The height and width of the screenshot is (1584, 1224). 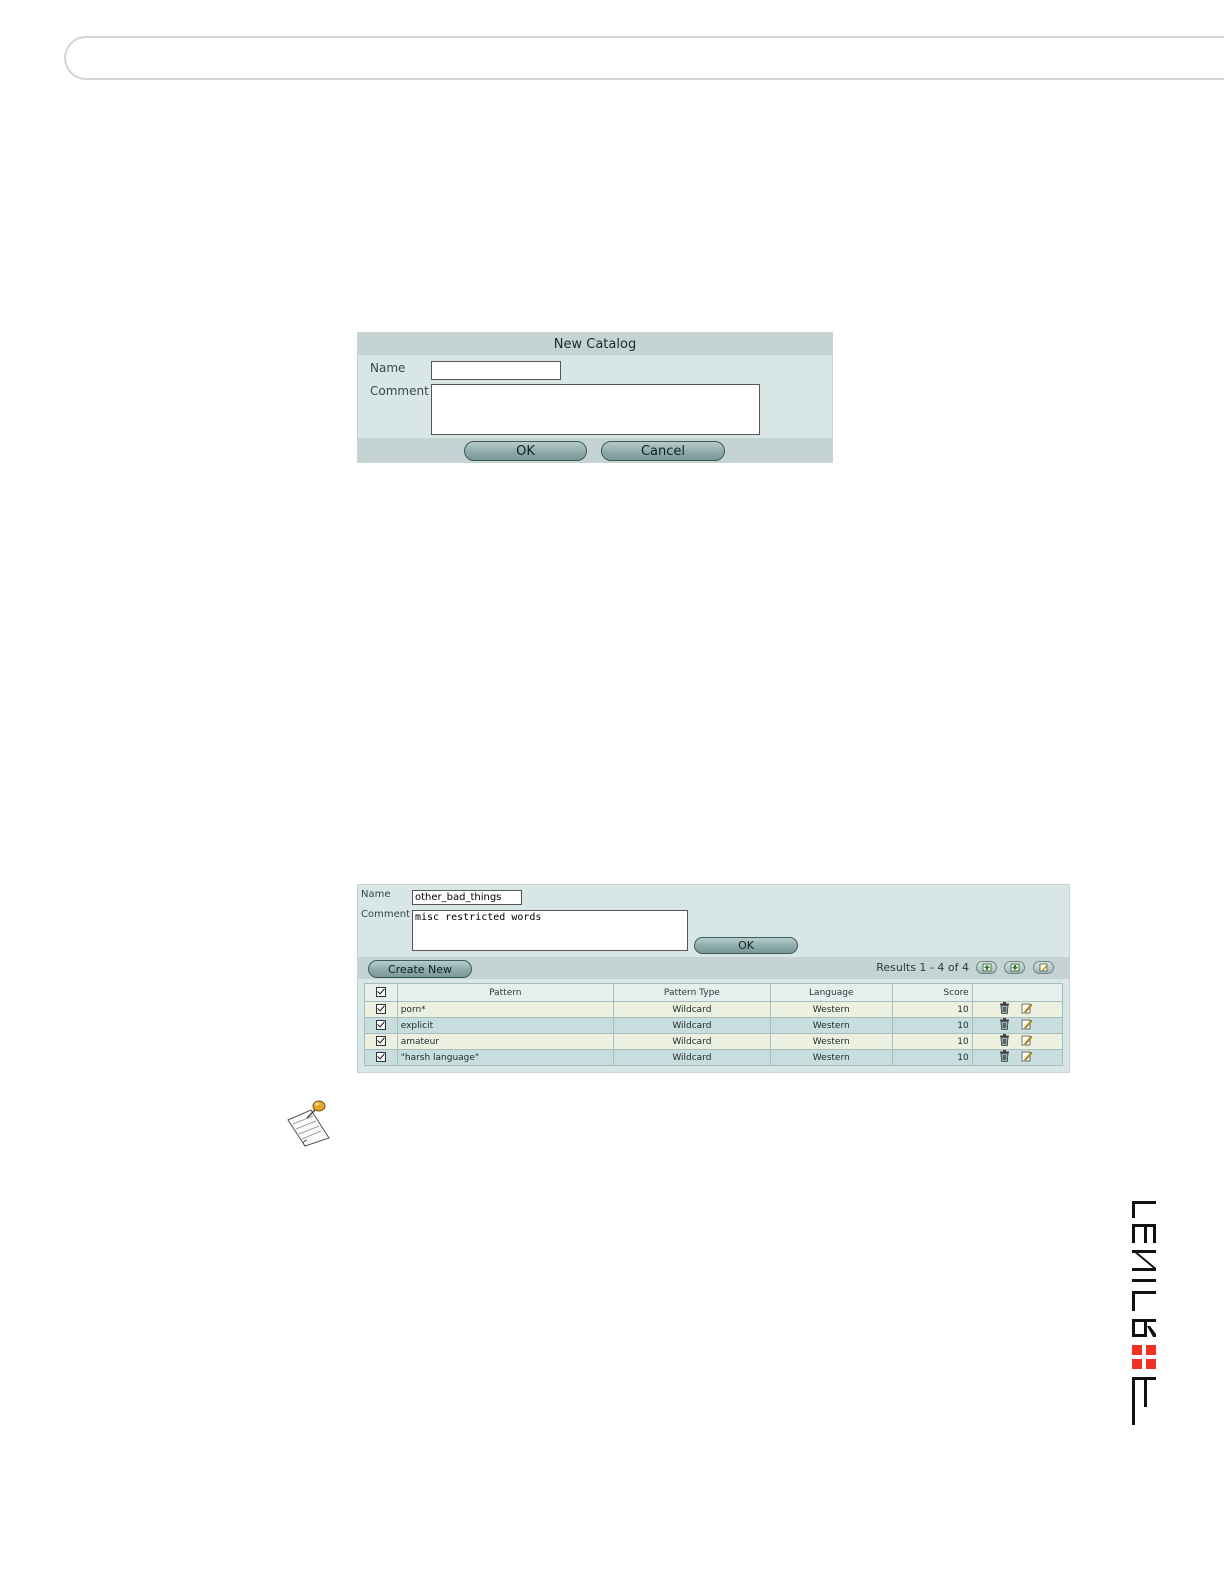 I want to click on column-pattern: Pattern, so click(x=505, y=992).